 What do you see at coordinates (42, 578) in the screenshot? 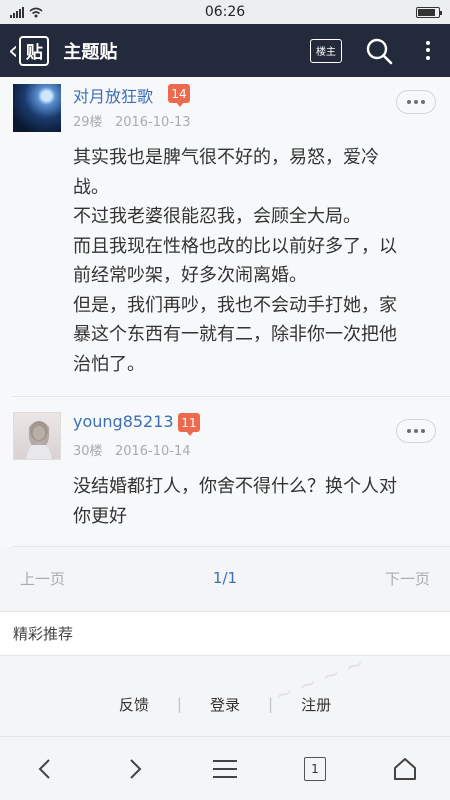
I see `prev-page-button: 上一页` at bounding box center [42, 578].